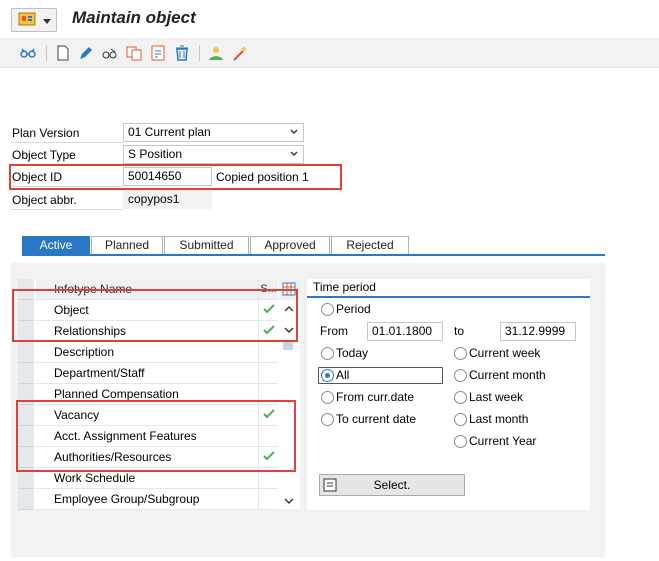 Image resolution: width=659 pixels, height=561 pixels. I want to click on execute-icon, so click(330, 485).